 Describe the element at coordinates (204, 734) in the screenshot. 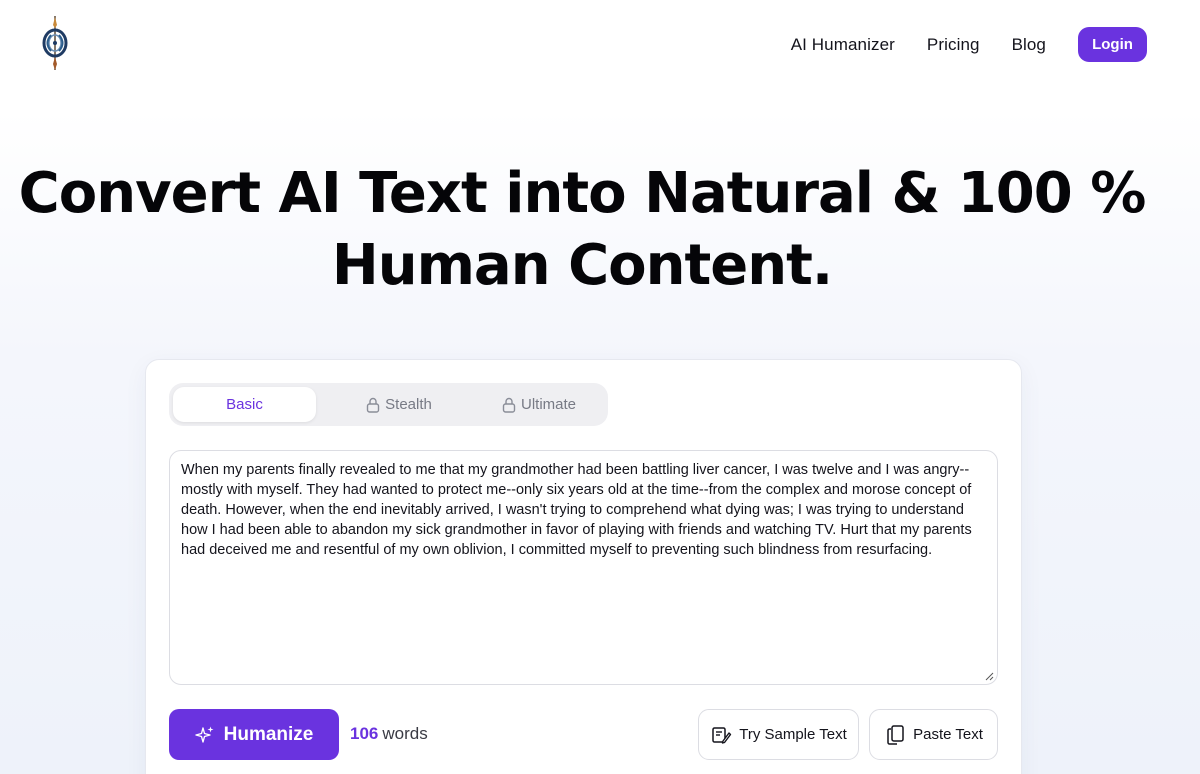

I see `sparkle-icon` at that location.